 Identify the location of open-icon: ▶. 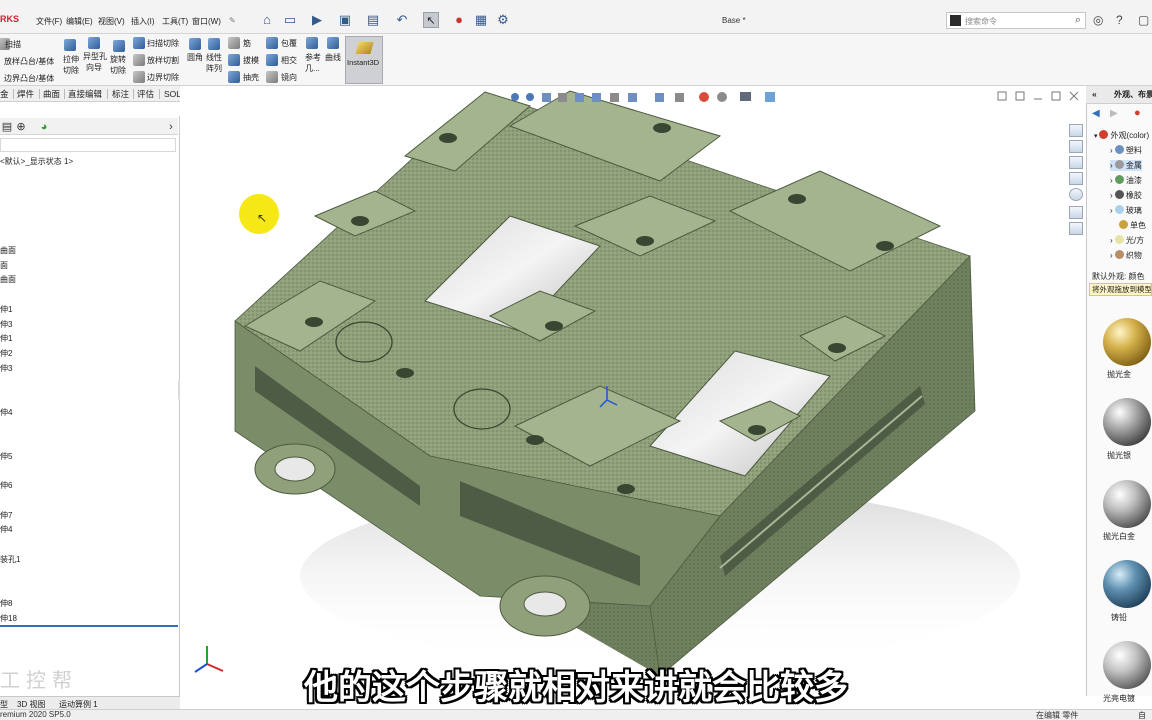
(317, 20).